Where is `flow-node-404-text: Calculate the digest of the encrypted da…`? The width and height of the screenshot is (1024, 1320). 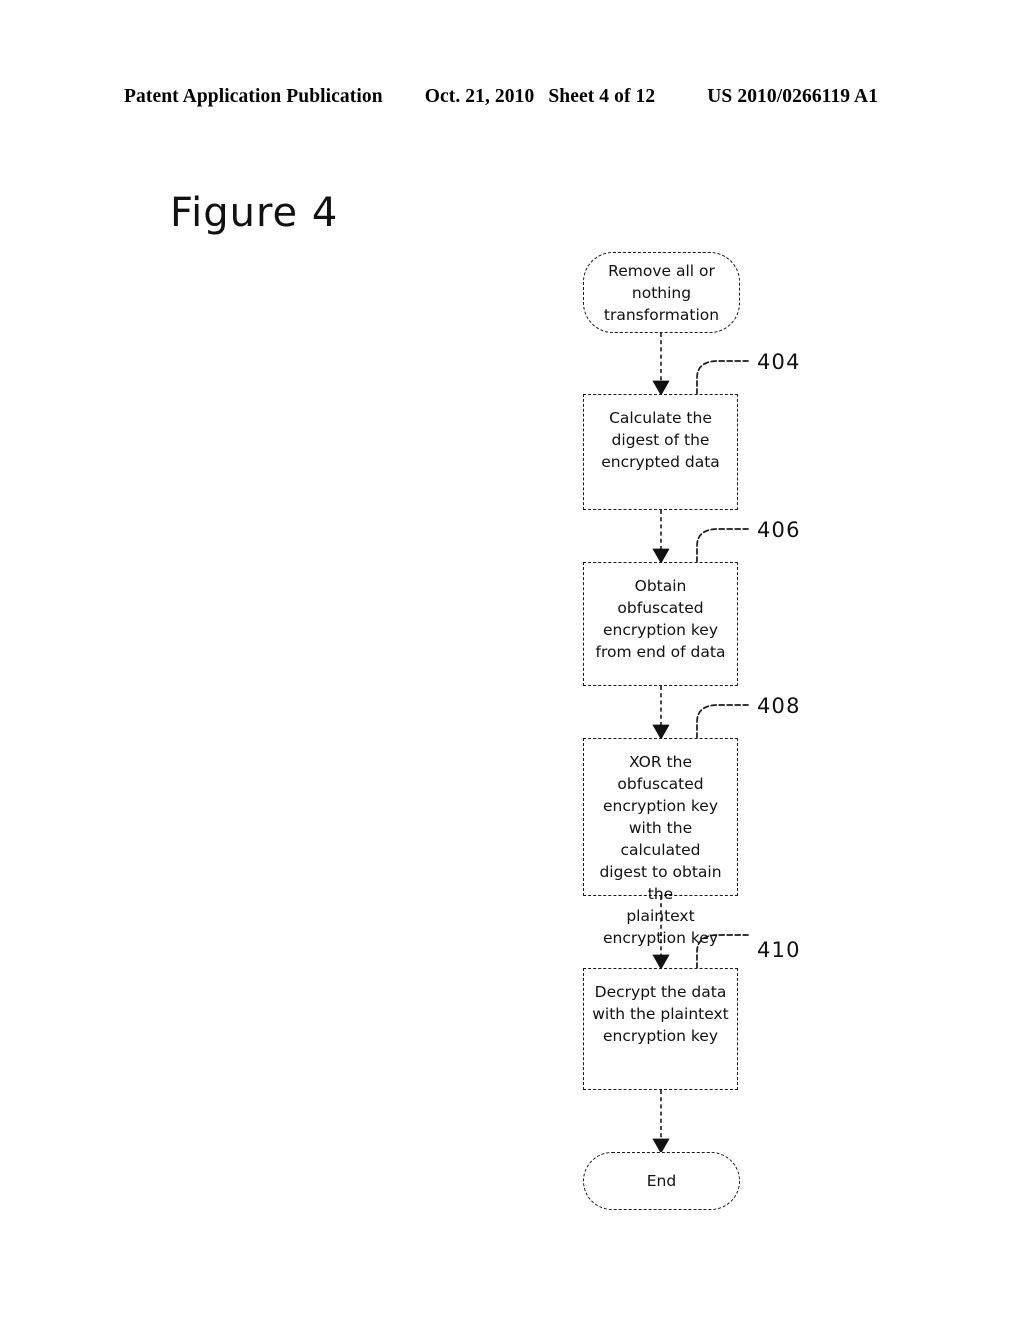 flow-node-404-text: Calculate the digest of the encrypted da… is located at coordinates (660, 440).